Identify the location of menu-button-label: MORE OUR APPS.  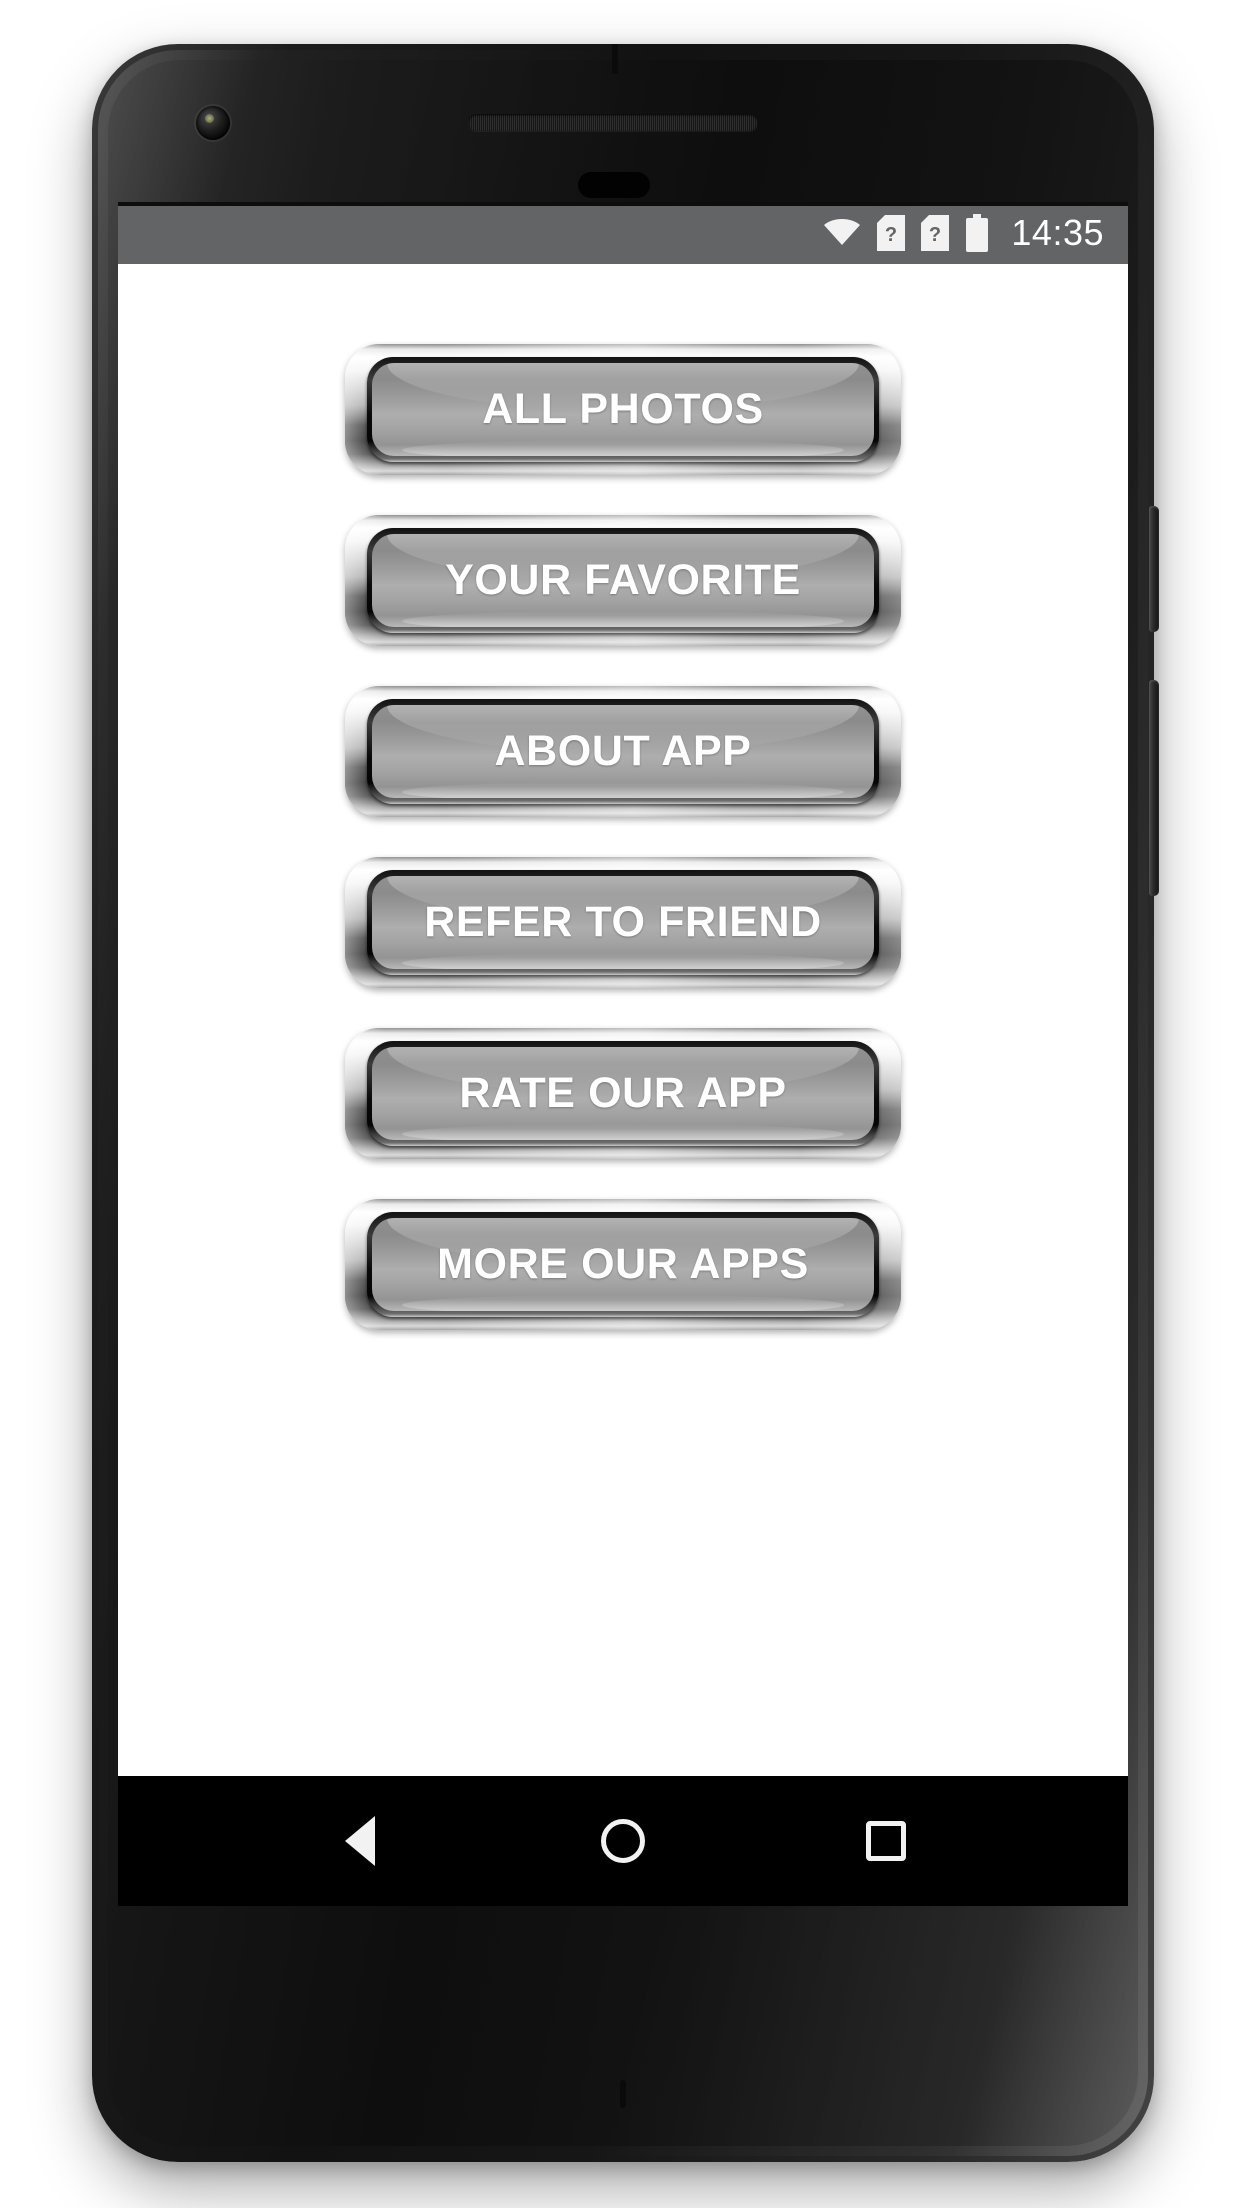
(623, 1264).